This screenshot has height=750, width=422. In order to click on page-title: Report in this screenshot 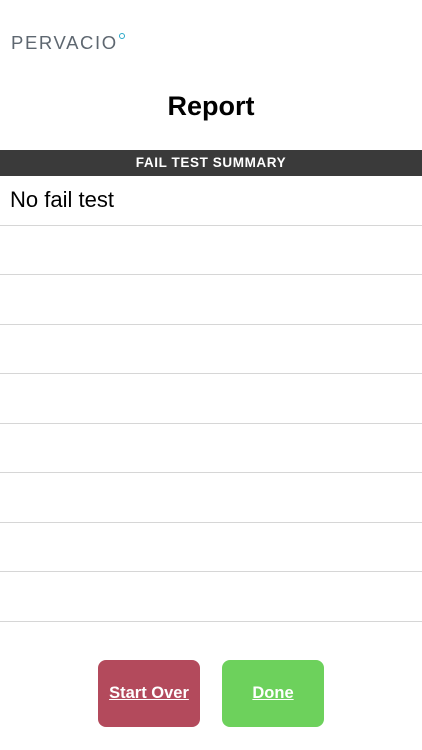, I will do `click(211, 106)`.